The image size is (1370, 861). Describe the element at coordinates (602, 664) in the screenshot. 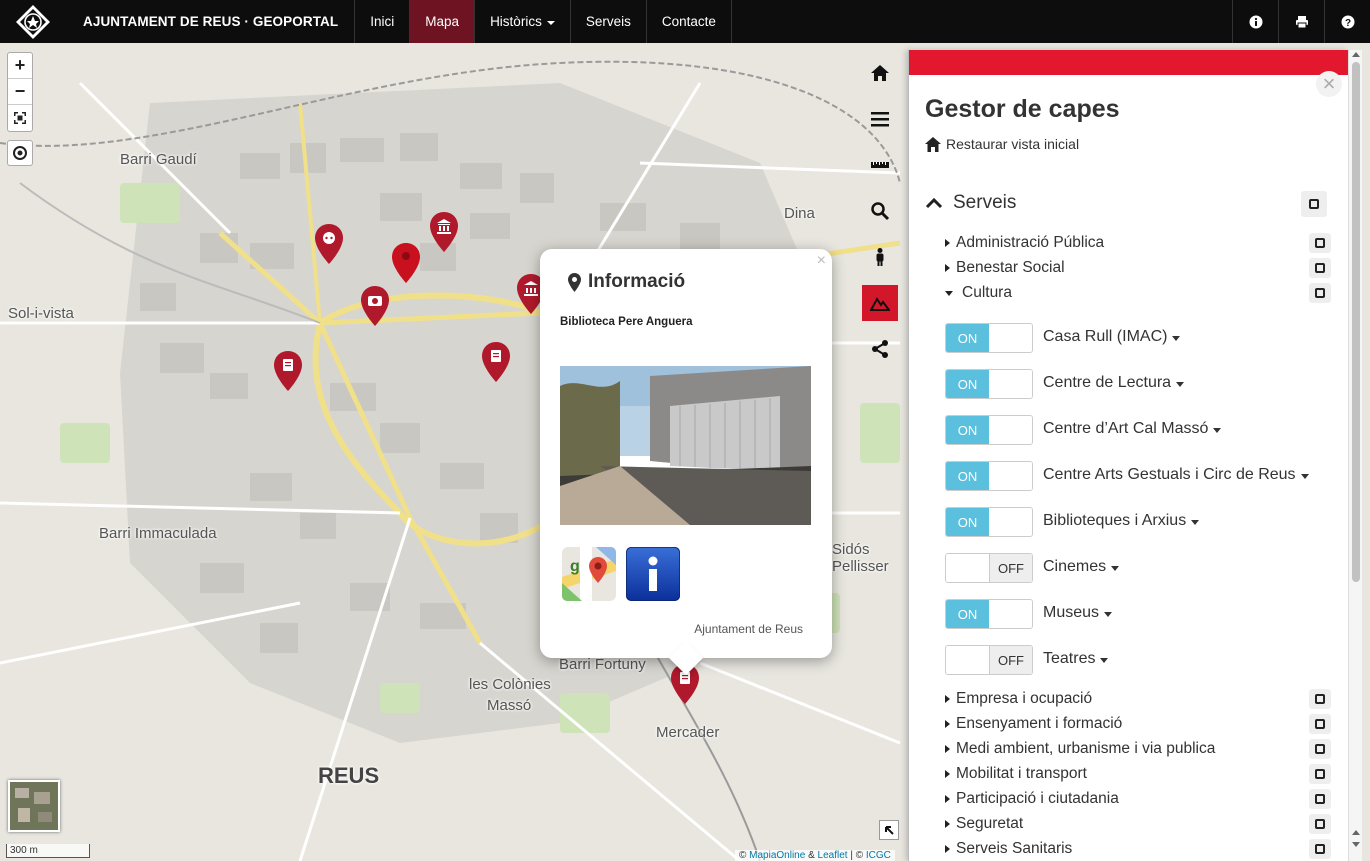

I see `map-label-barri-fortuny: Barri Fortuny` at that location.